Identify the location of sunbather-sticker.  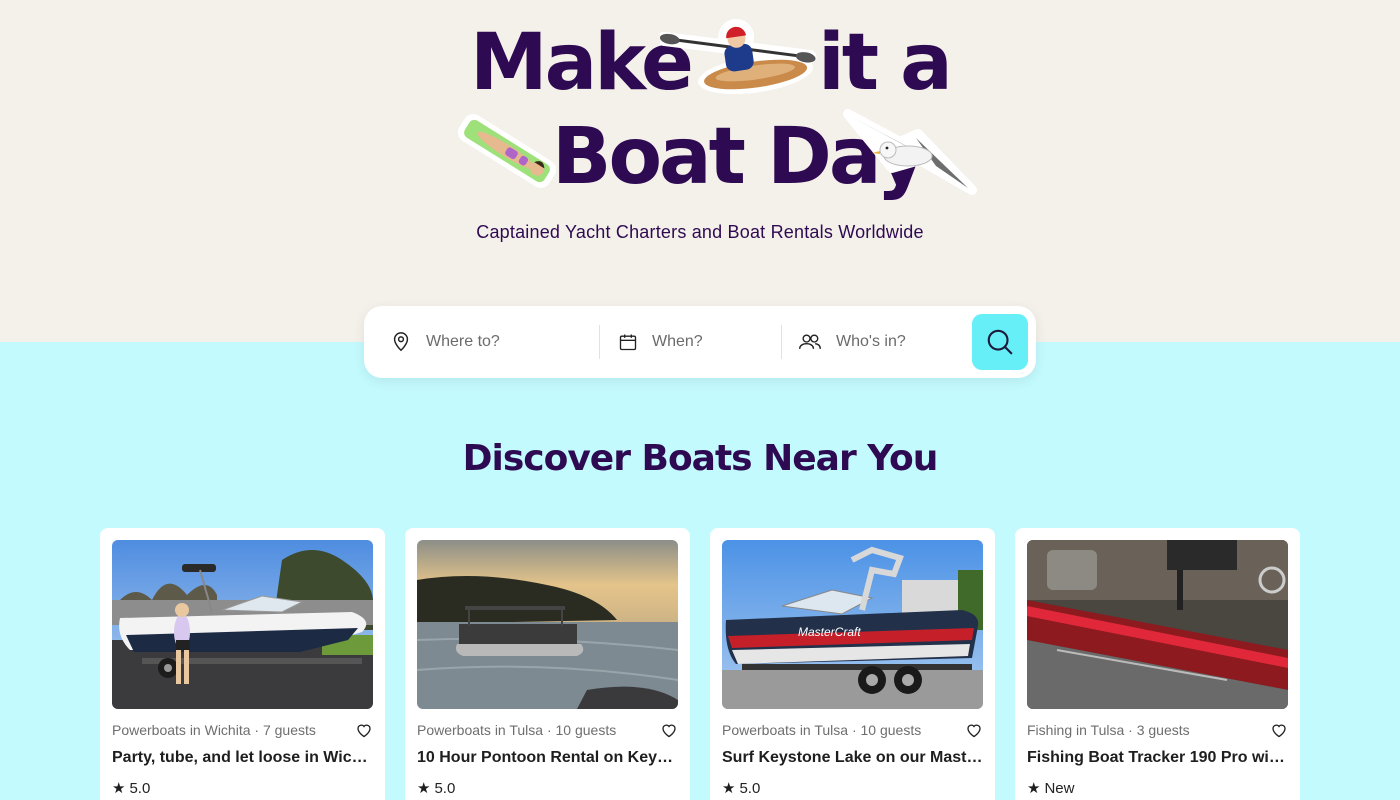
(507, 151).